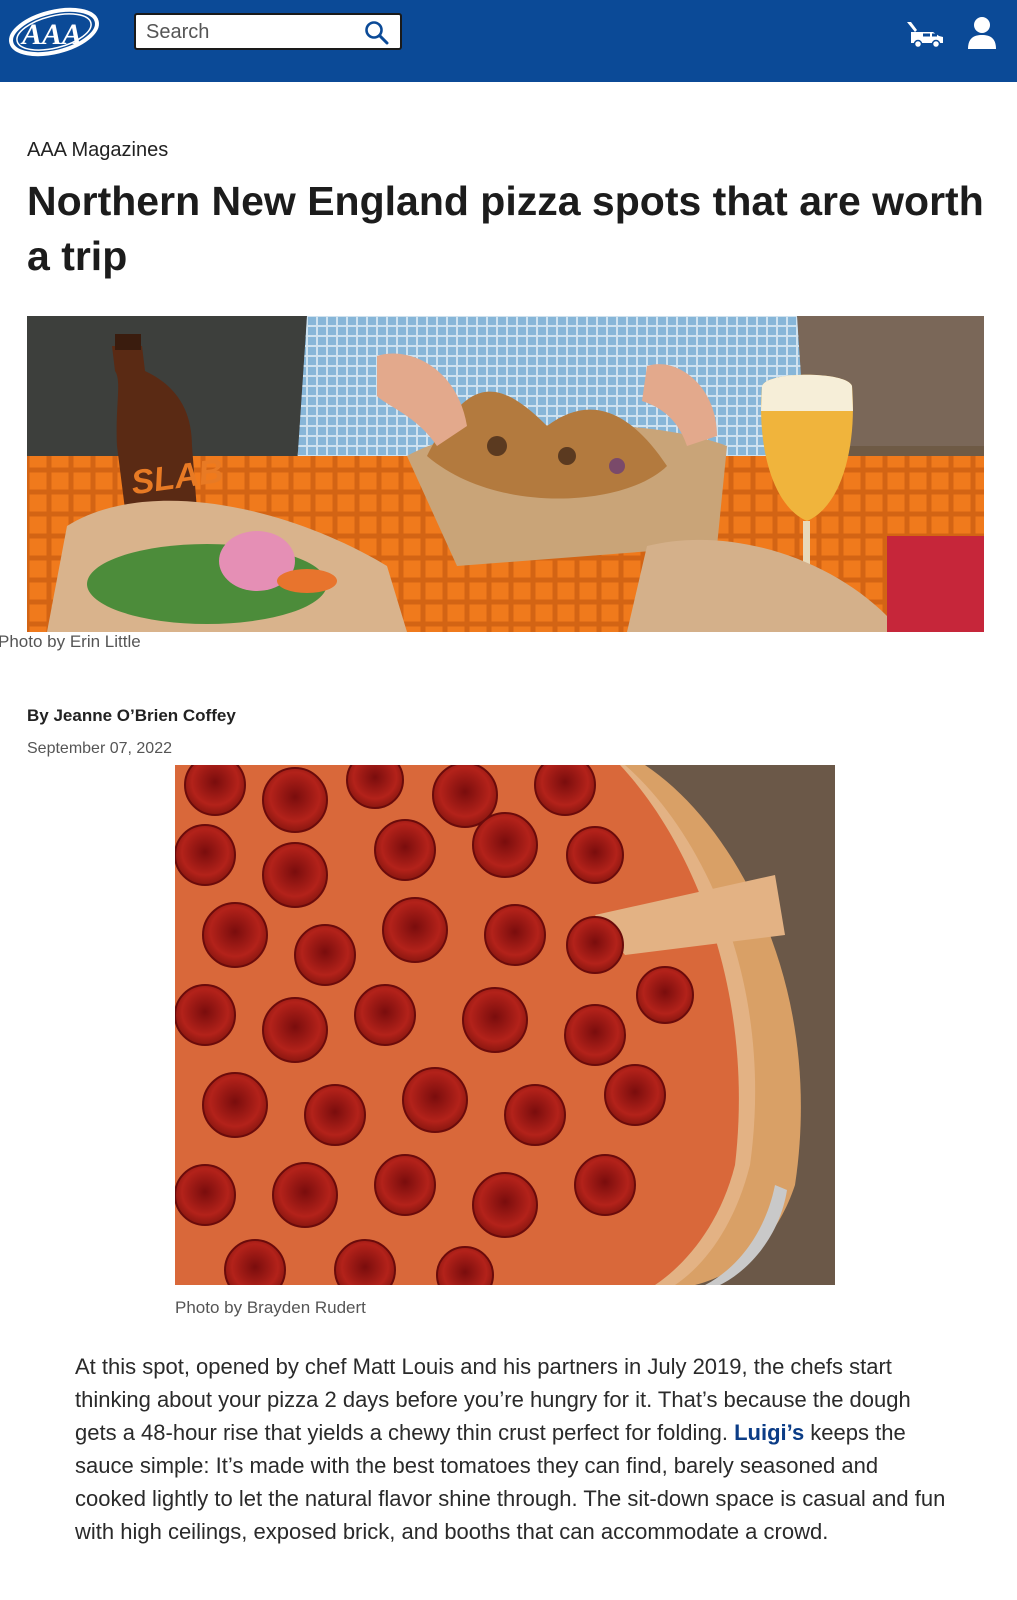  I want to click on magazine-kicker: AAA Magazines, so click(97, 150).